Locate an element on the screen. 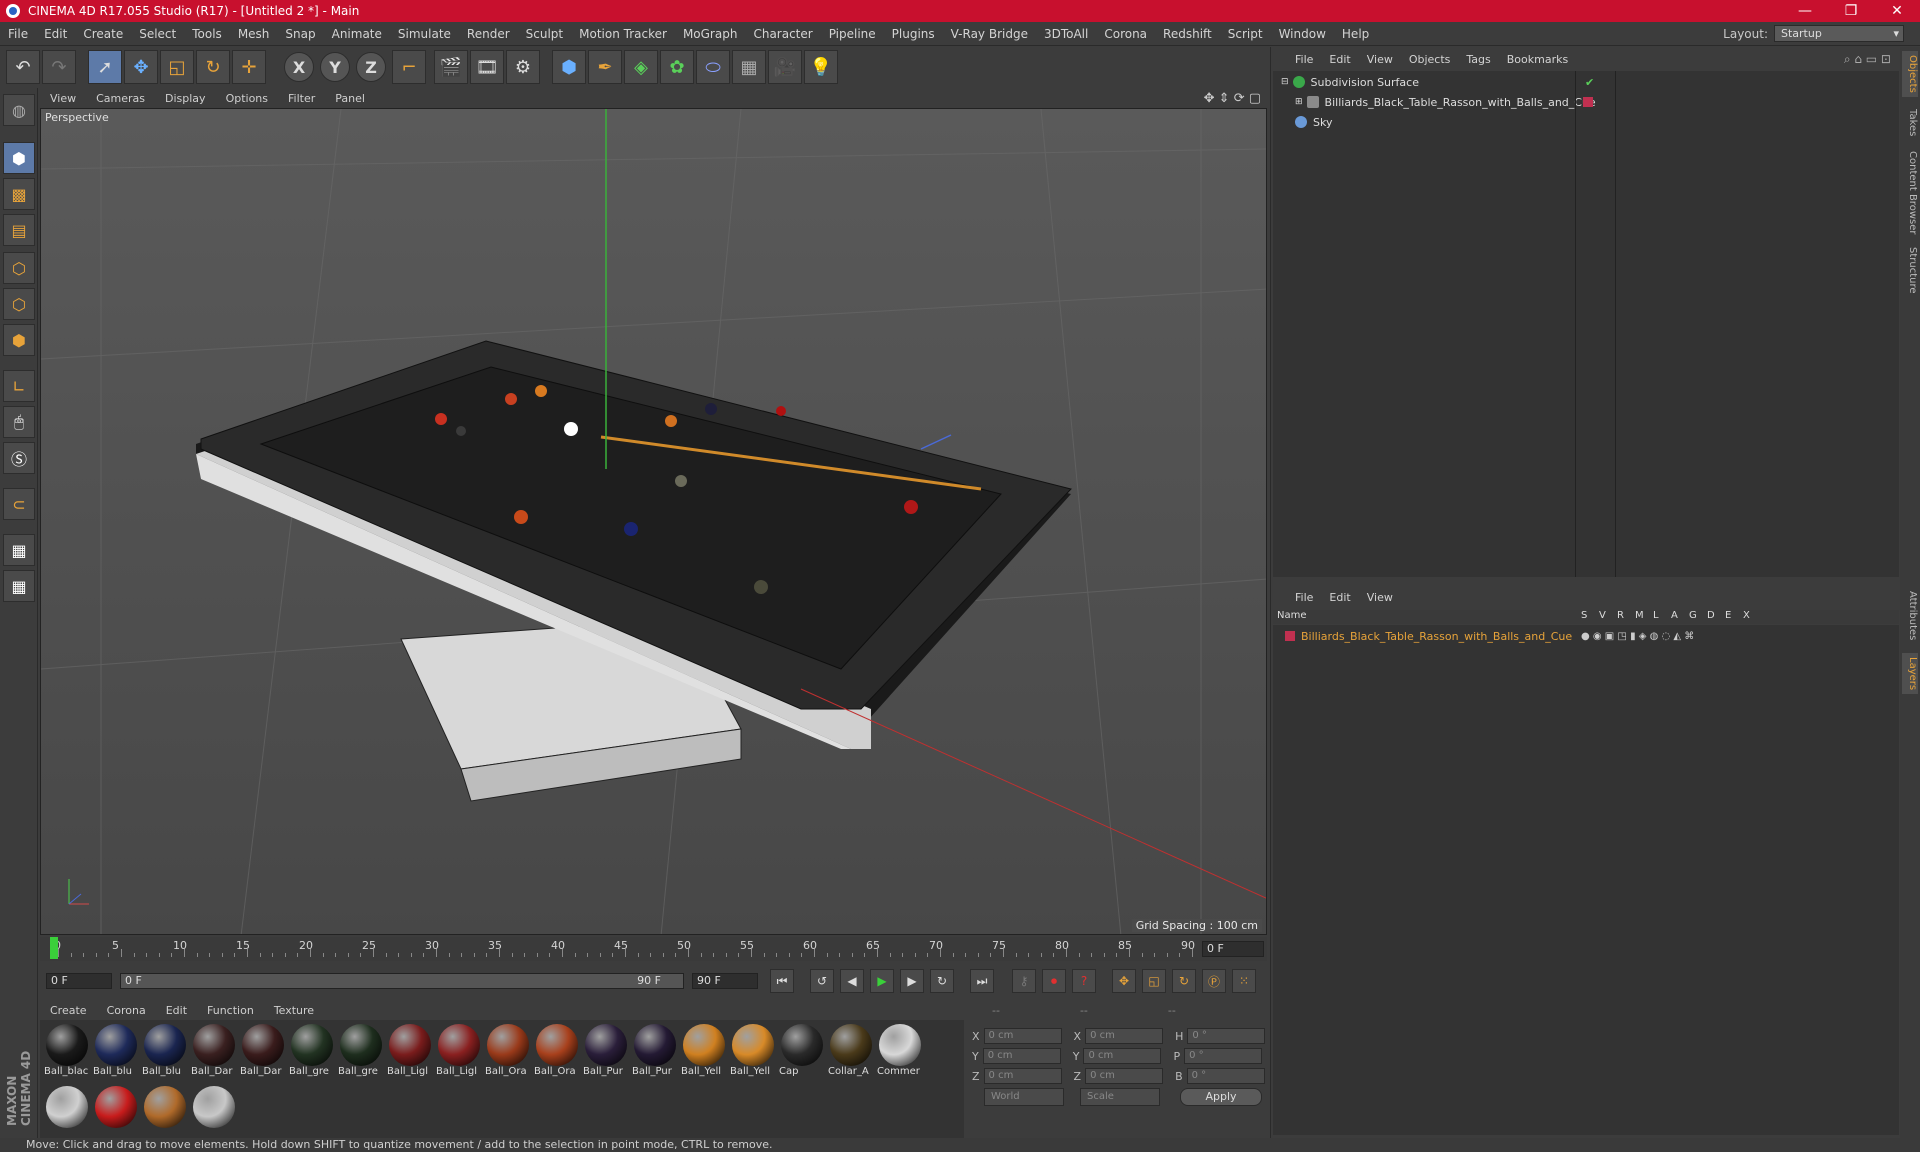 Image resolution: width=1920 pixels, height=1152 pixels. material-swatch: Ball_Ligl is located at coordinates (410, 1053).